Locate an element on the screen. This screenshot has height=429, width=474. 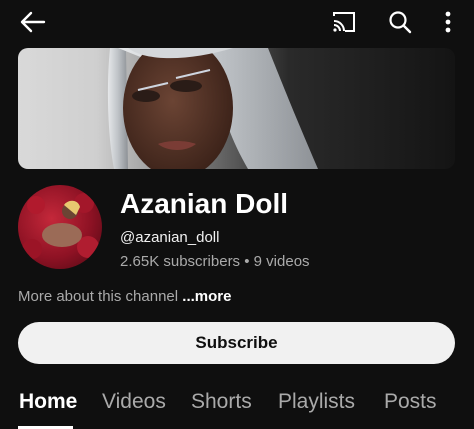
arrow-left-icon is located at coordinates (33, 22).